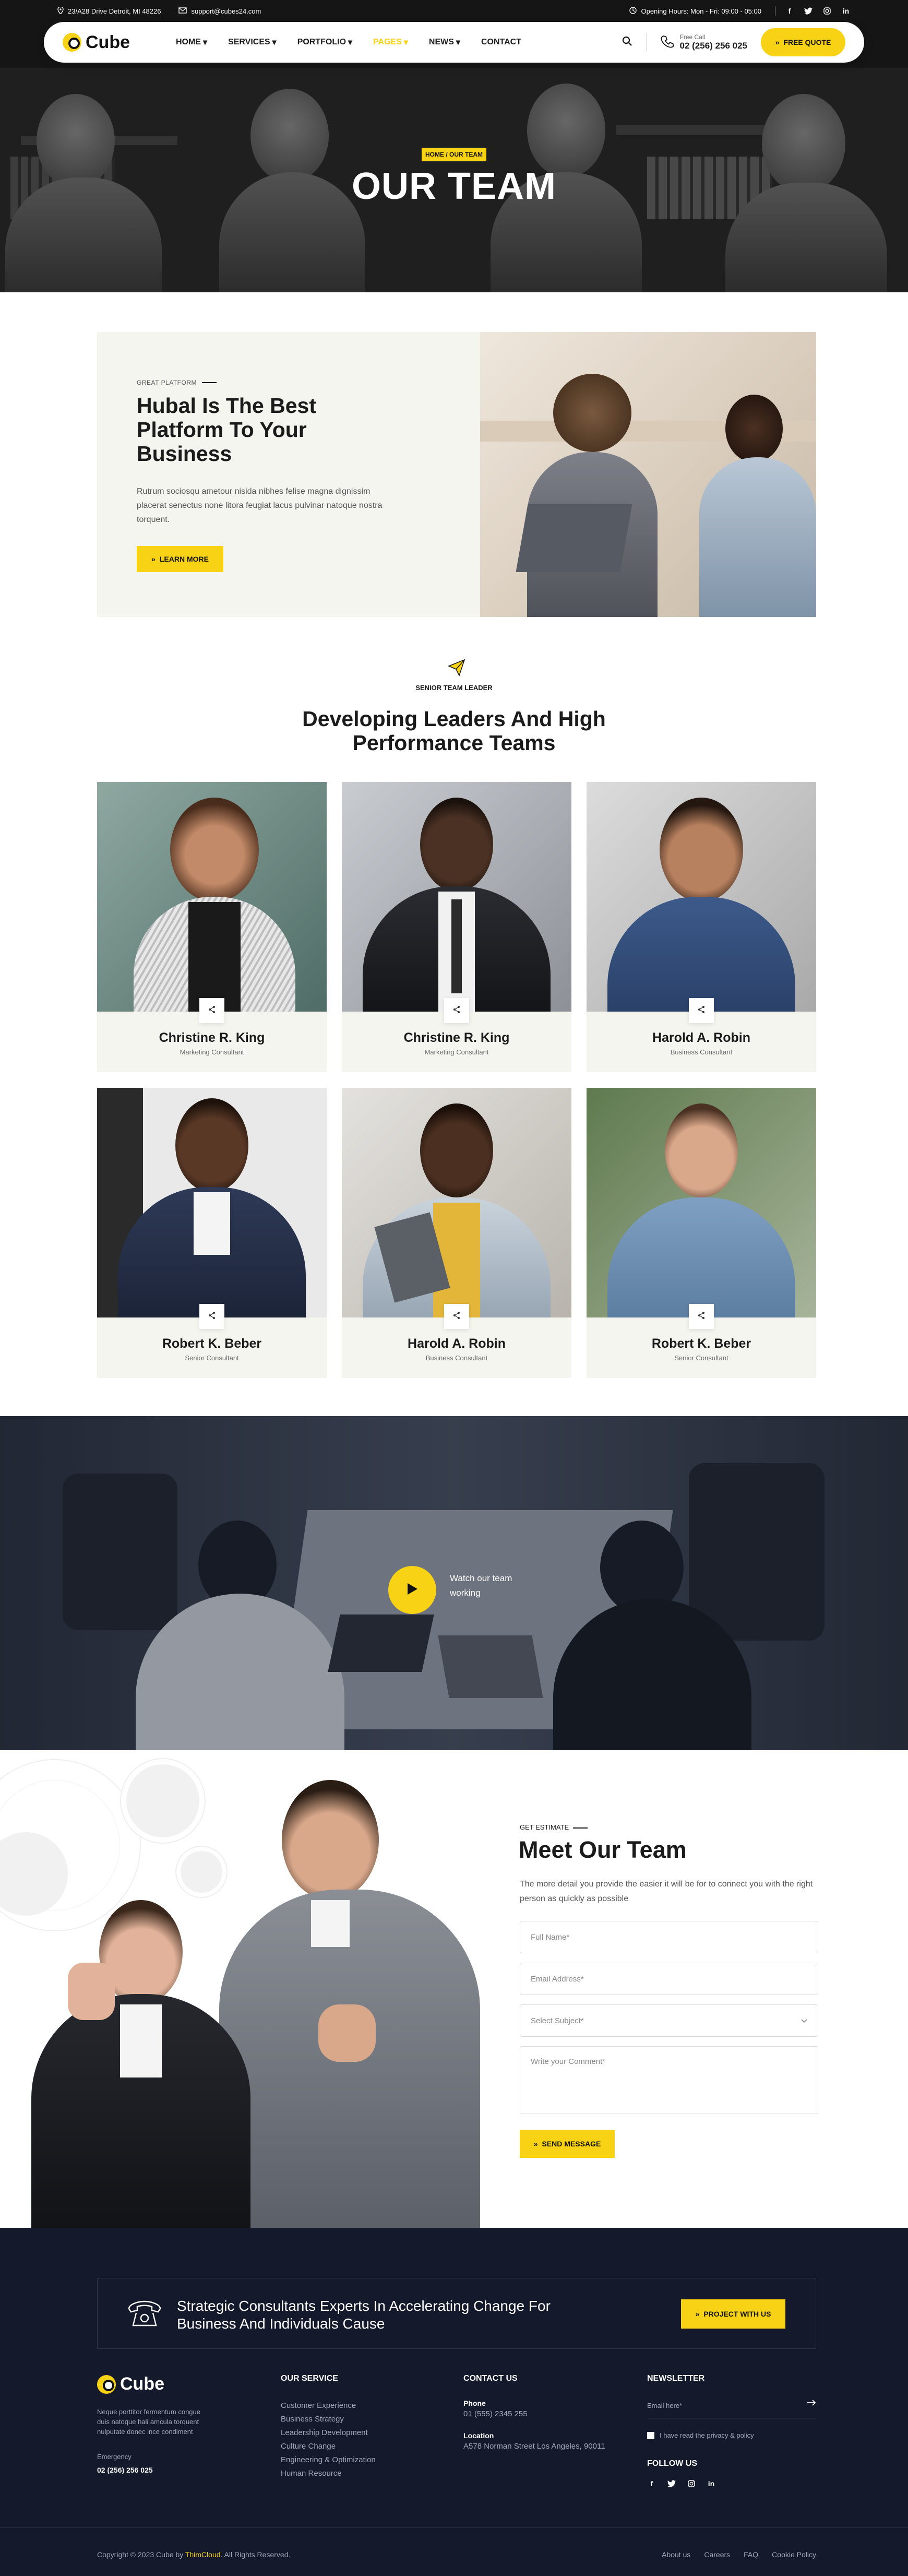 The image size is (908, 2576). I want to click on team-member-role: Business Consultant, so click(456, 1358).